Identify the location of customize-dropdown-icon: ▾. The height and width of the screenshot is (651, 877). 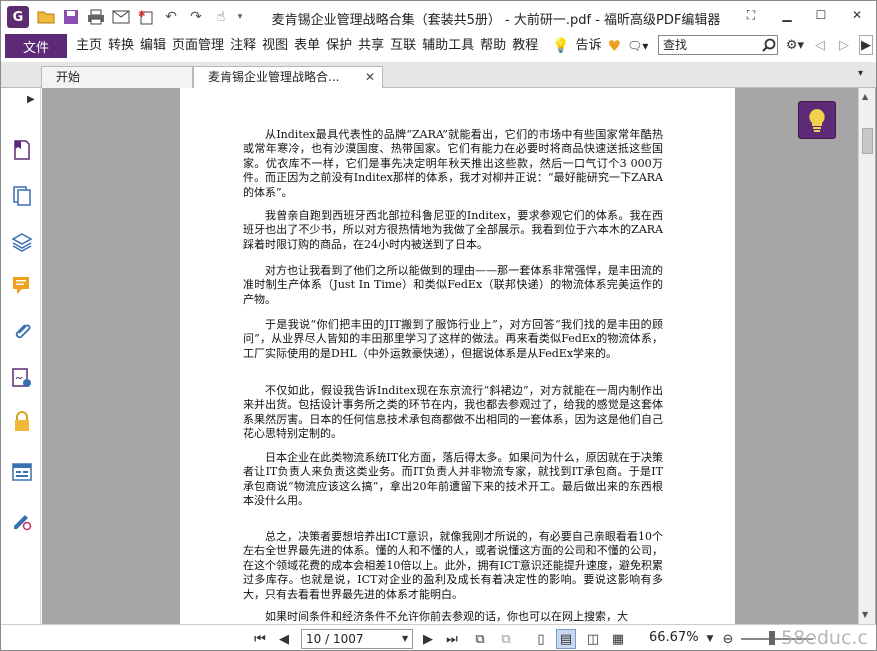
(240, 17).